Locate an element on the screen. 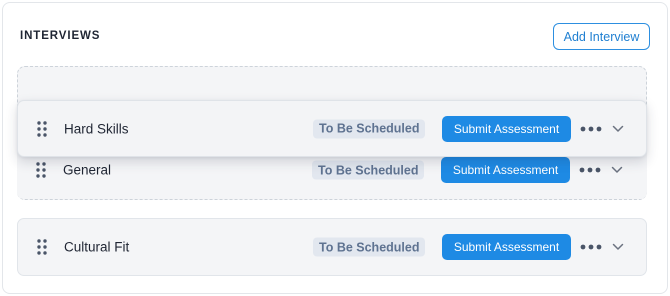 Image resolution: width=670 pixels, height=296 pixels. interview-name: Cultural Fit is located at coordinates (97, 247).